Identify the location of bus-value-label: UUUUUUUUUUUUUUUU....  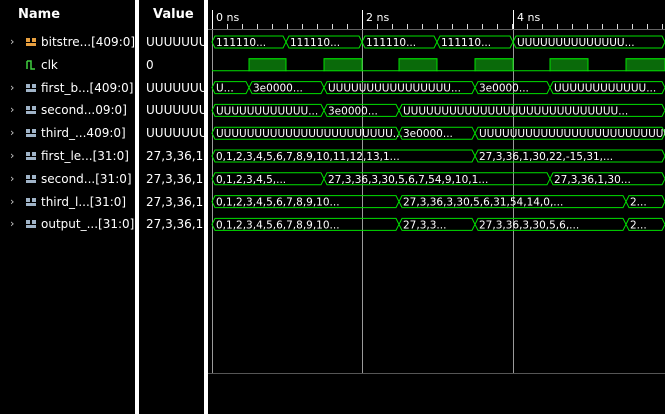
(394, 89).